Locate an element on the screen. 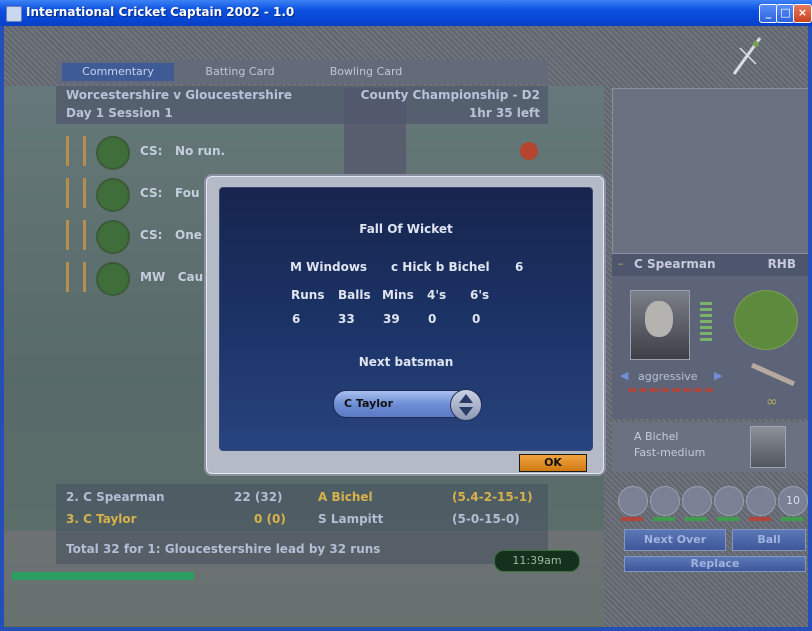  list-item: MW Cau is located at coordinates (136, 280).